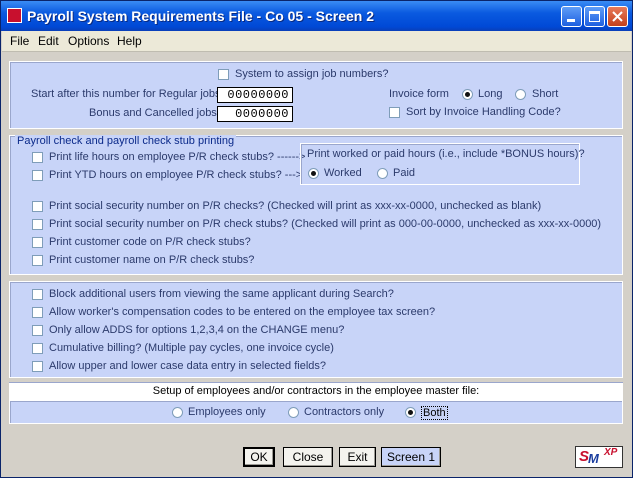 This screenshot has width=633, height=478. What do you see at coordinates (37, 175) in the screenshot?
I see `ytd-hours-checkbox` at bounding box center [37, 175].